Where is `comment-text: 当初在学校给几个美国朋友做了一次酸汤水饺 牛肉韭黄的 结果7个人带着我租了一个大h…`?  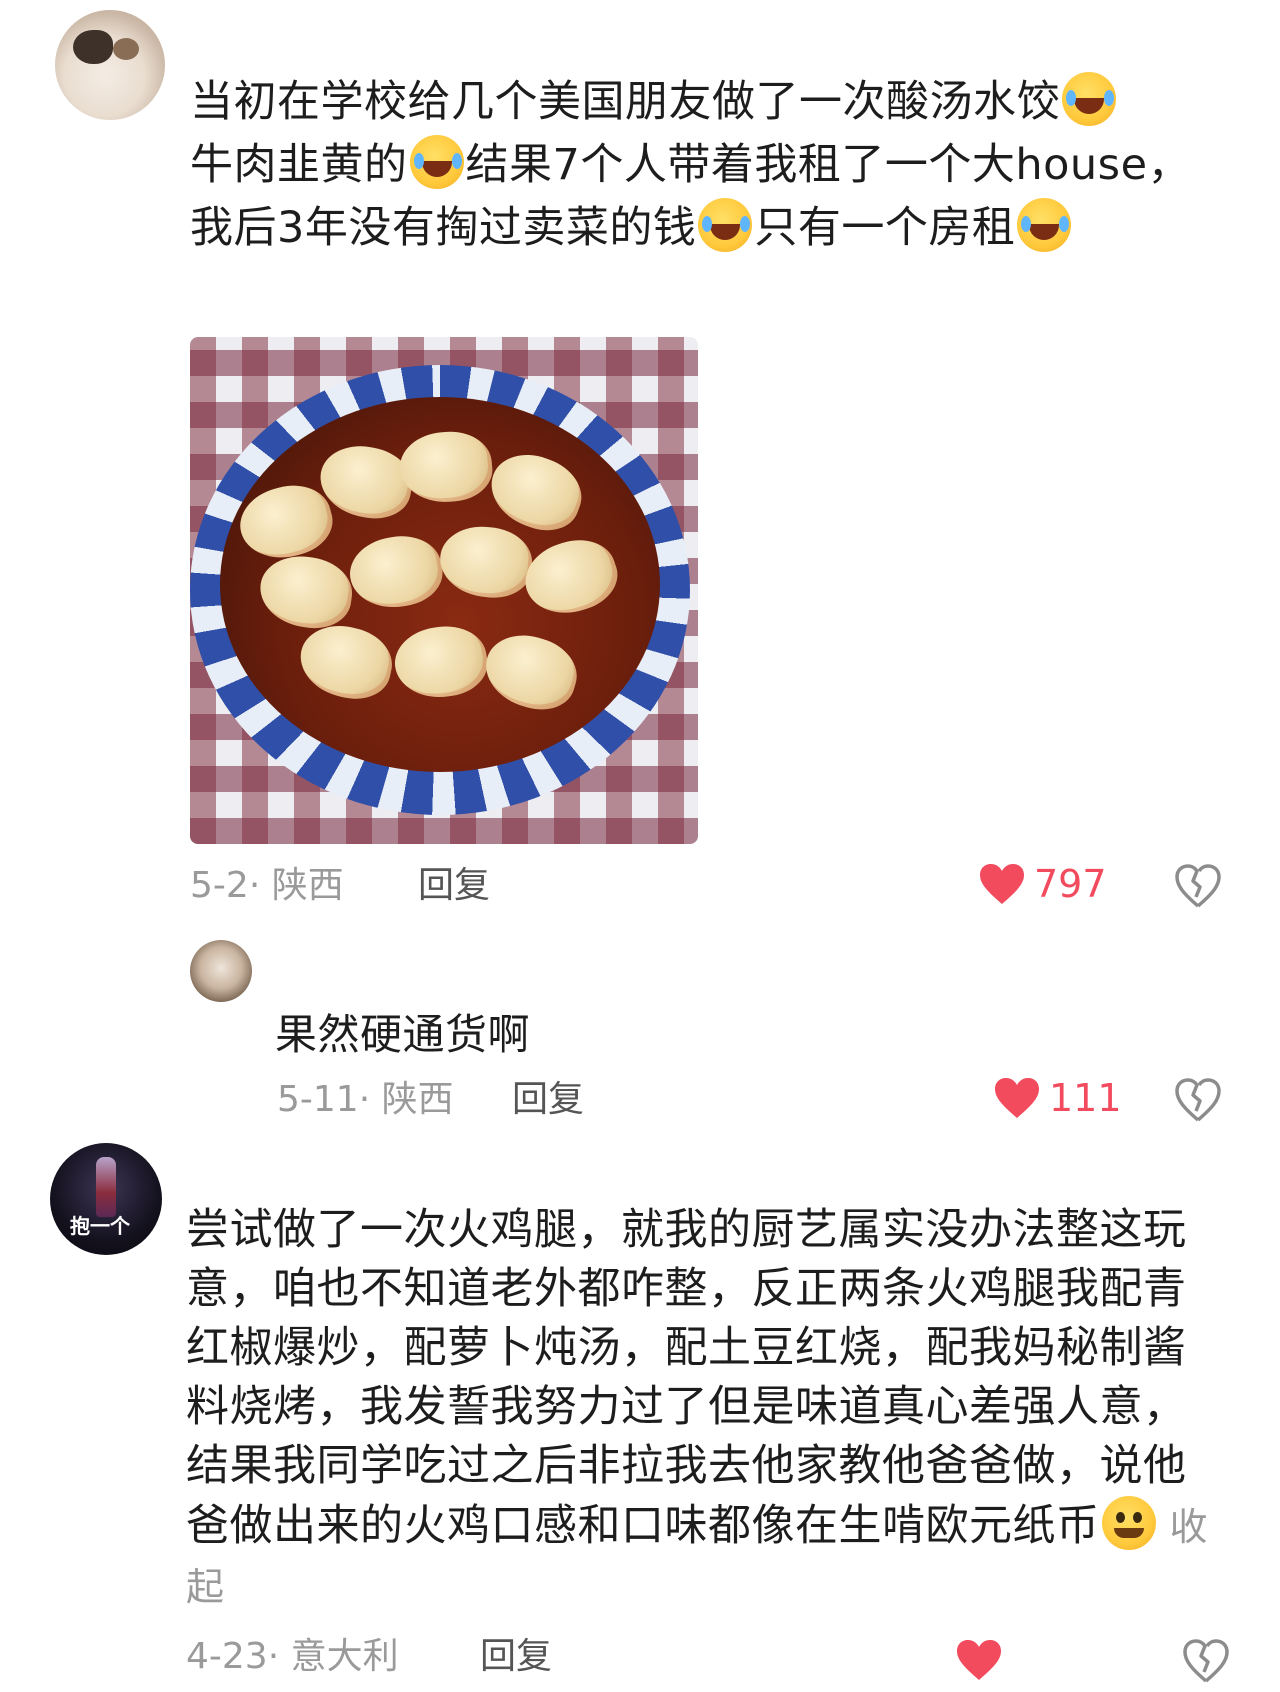 comment-text: 当初在学校给几个美国朋友做了一次酸汤水饺 牛肉韭黄的 结果7个人带着我租了一个大h… is located at coordinates (710, 165).